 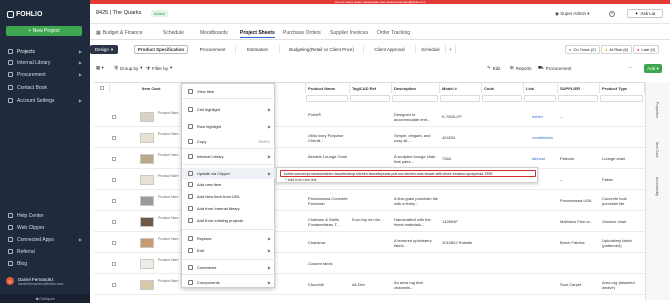 What do you see at coordinates (229, 126) in the screenshot?
I see `menu-row-highlight: Row highlight ▶` at bounding box center [229, 126].